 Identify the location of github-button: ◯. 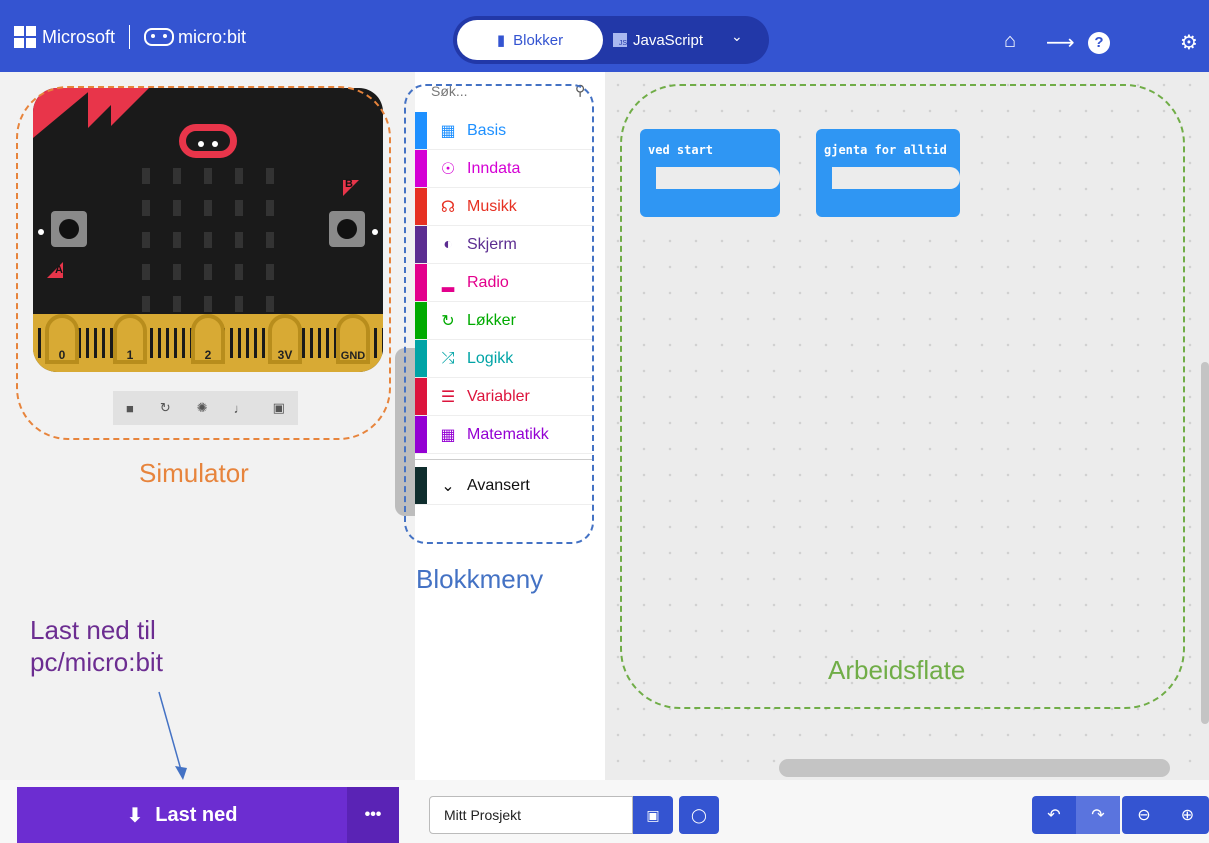
(699, 815).